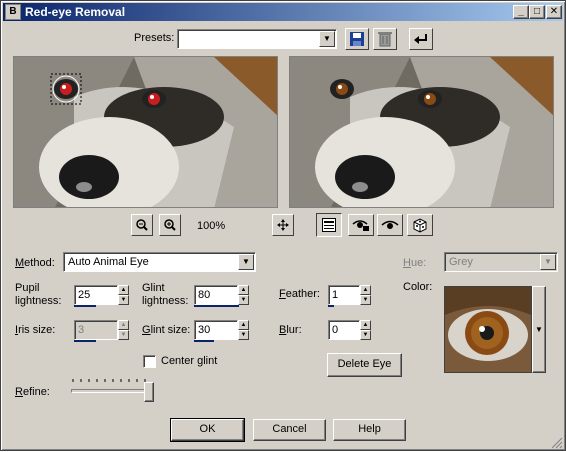 The image size is (566, 452). Describe the element at coordinates (554, 12) in the screenshot. I see `close-button: ✕` at that location.